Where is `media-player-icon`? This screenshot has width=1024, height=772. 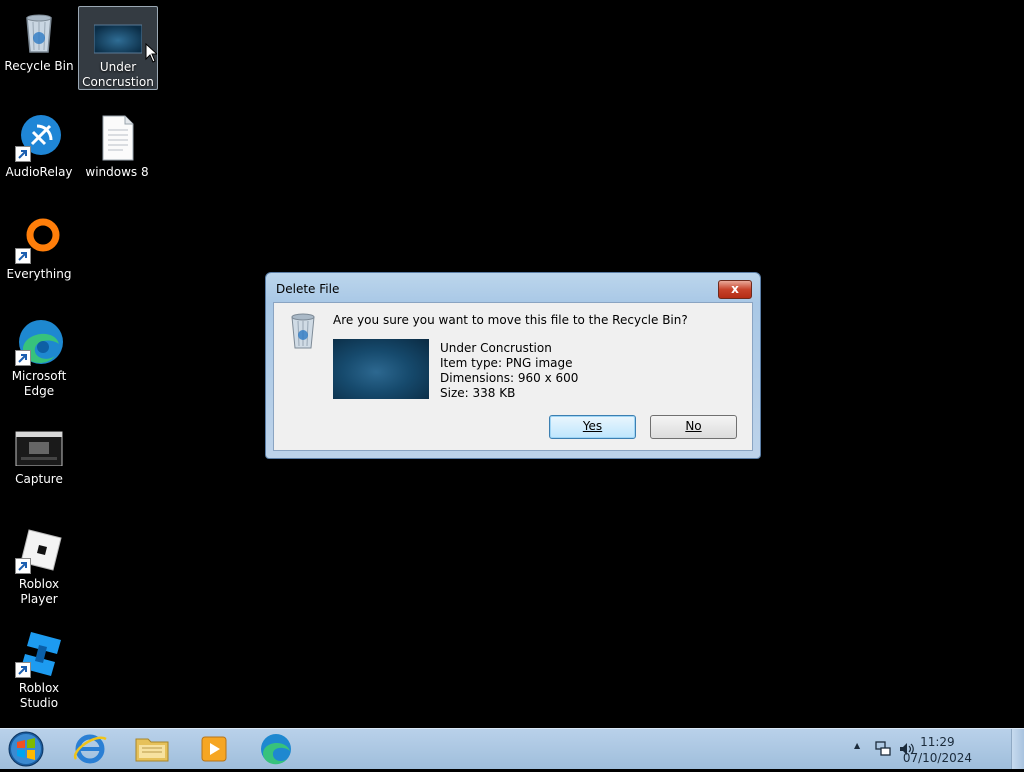 media-player-icon is located at coordinates (214, 749).